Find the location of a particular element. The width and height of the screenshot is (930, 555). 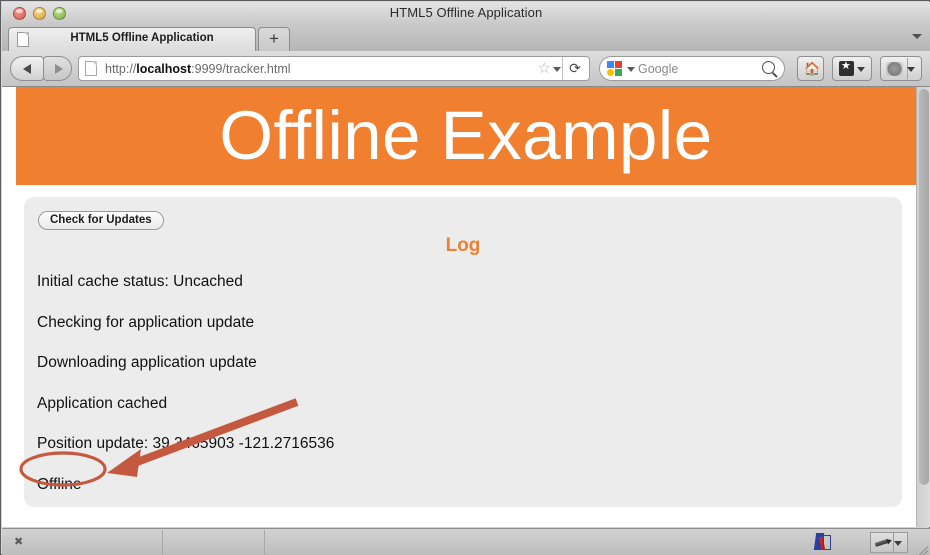

forward-arrow-icon is located at coordinates (59, 69).